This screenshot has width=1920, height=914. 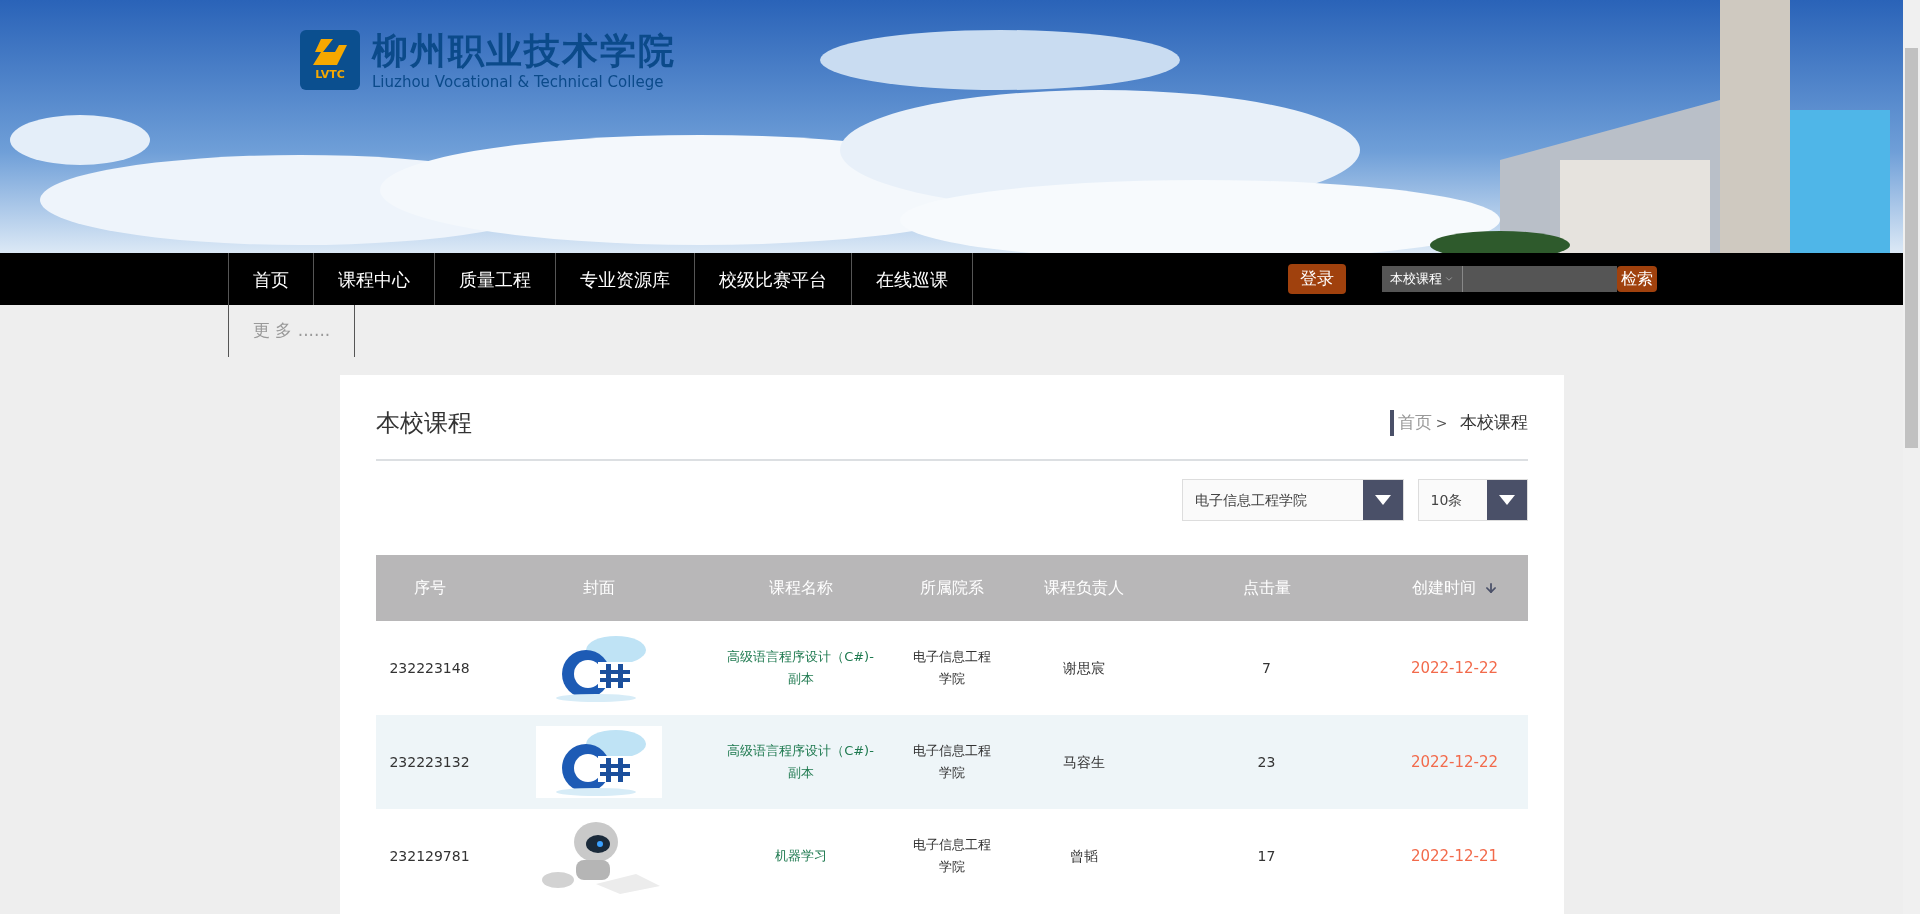 I want to click on column-header: 封面, so click(x=598, y=588).